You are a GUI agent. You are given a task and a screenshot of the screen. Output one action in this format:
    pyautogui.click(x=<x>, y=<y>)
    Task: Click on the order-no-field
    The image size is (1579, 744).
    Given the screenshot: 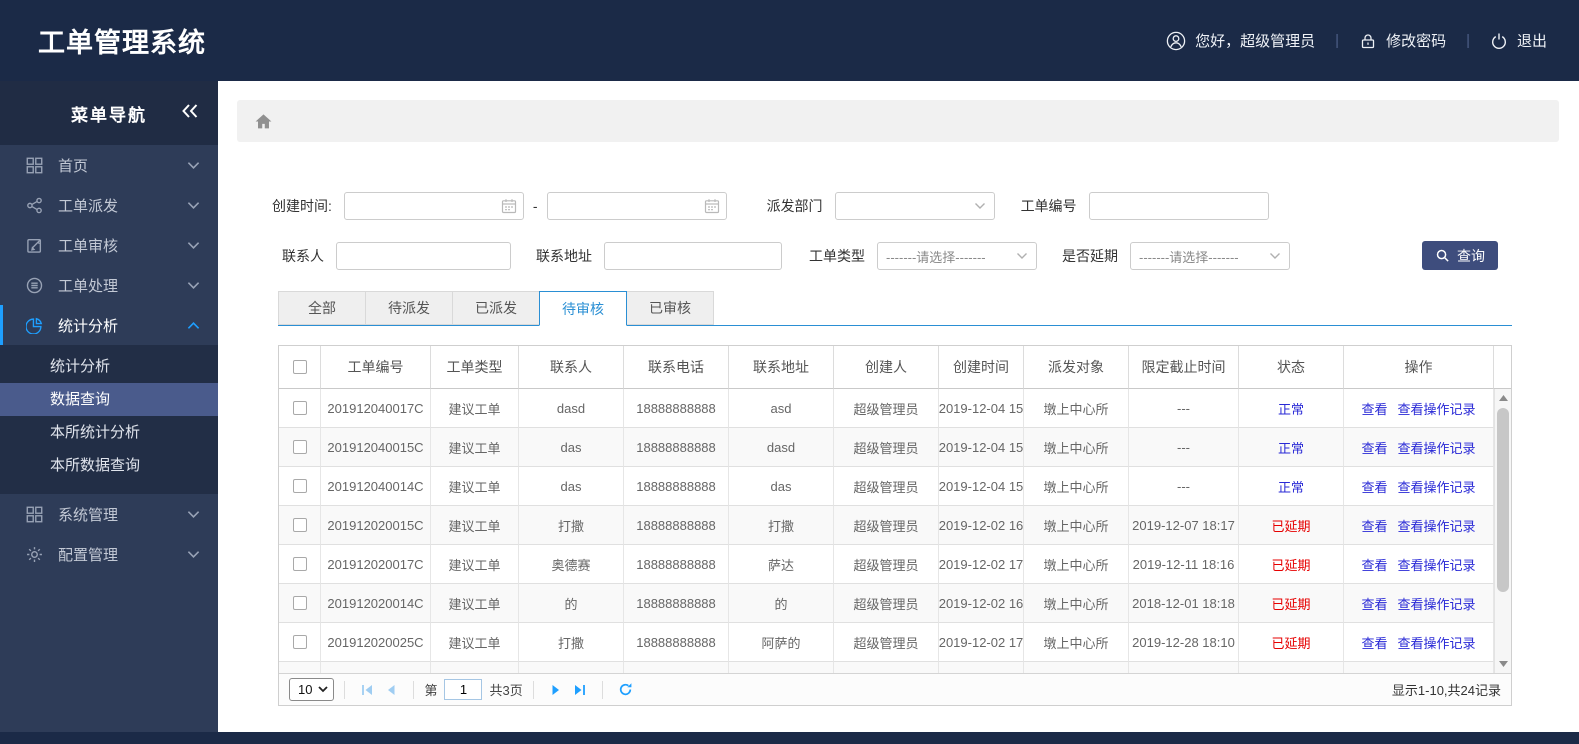 What is the action you would take?
    pyautogui.click(x=1178, y=206)
    